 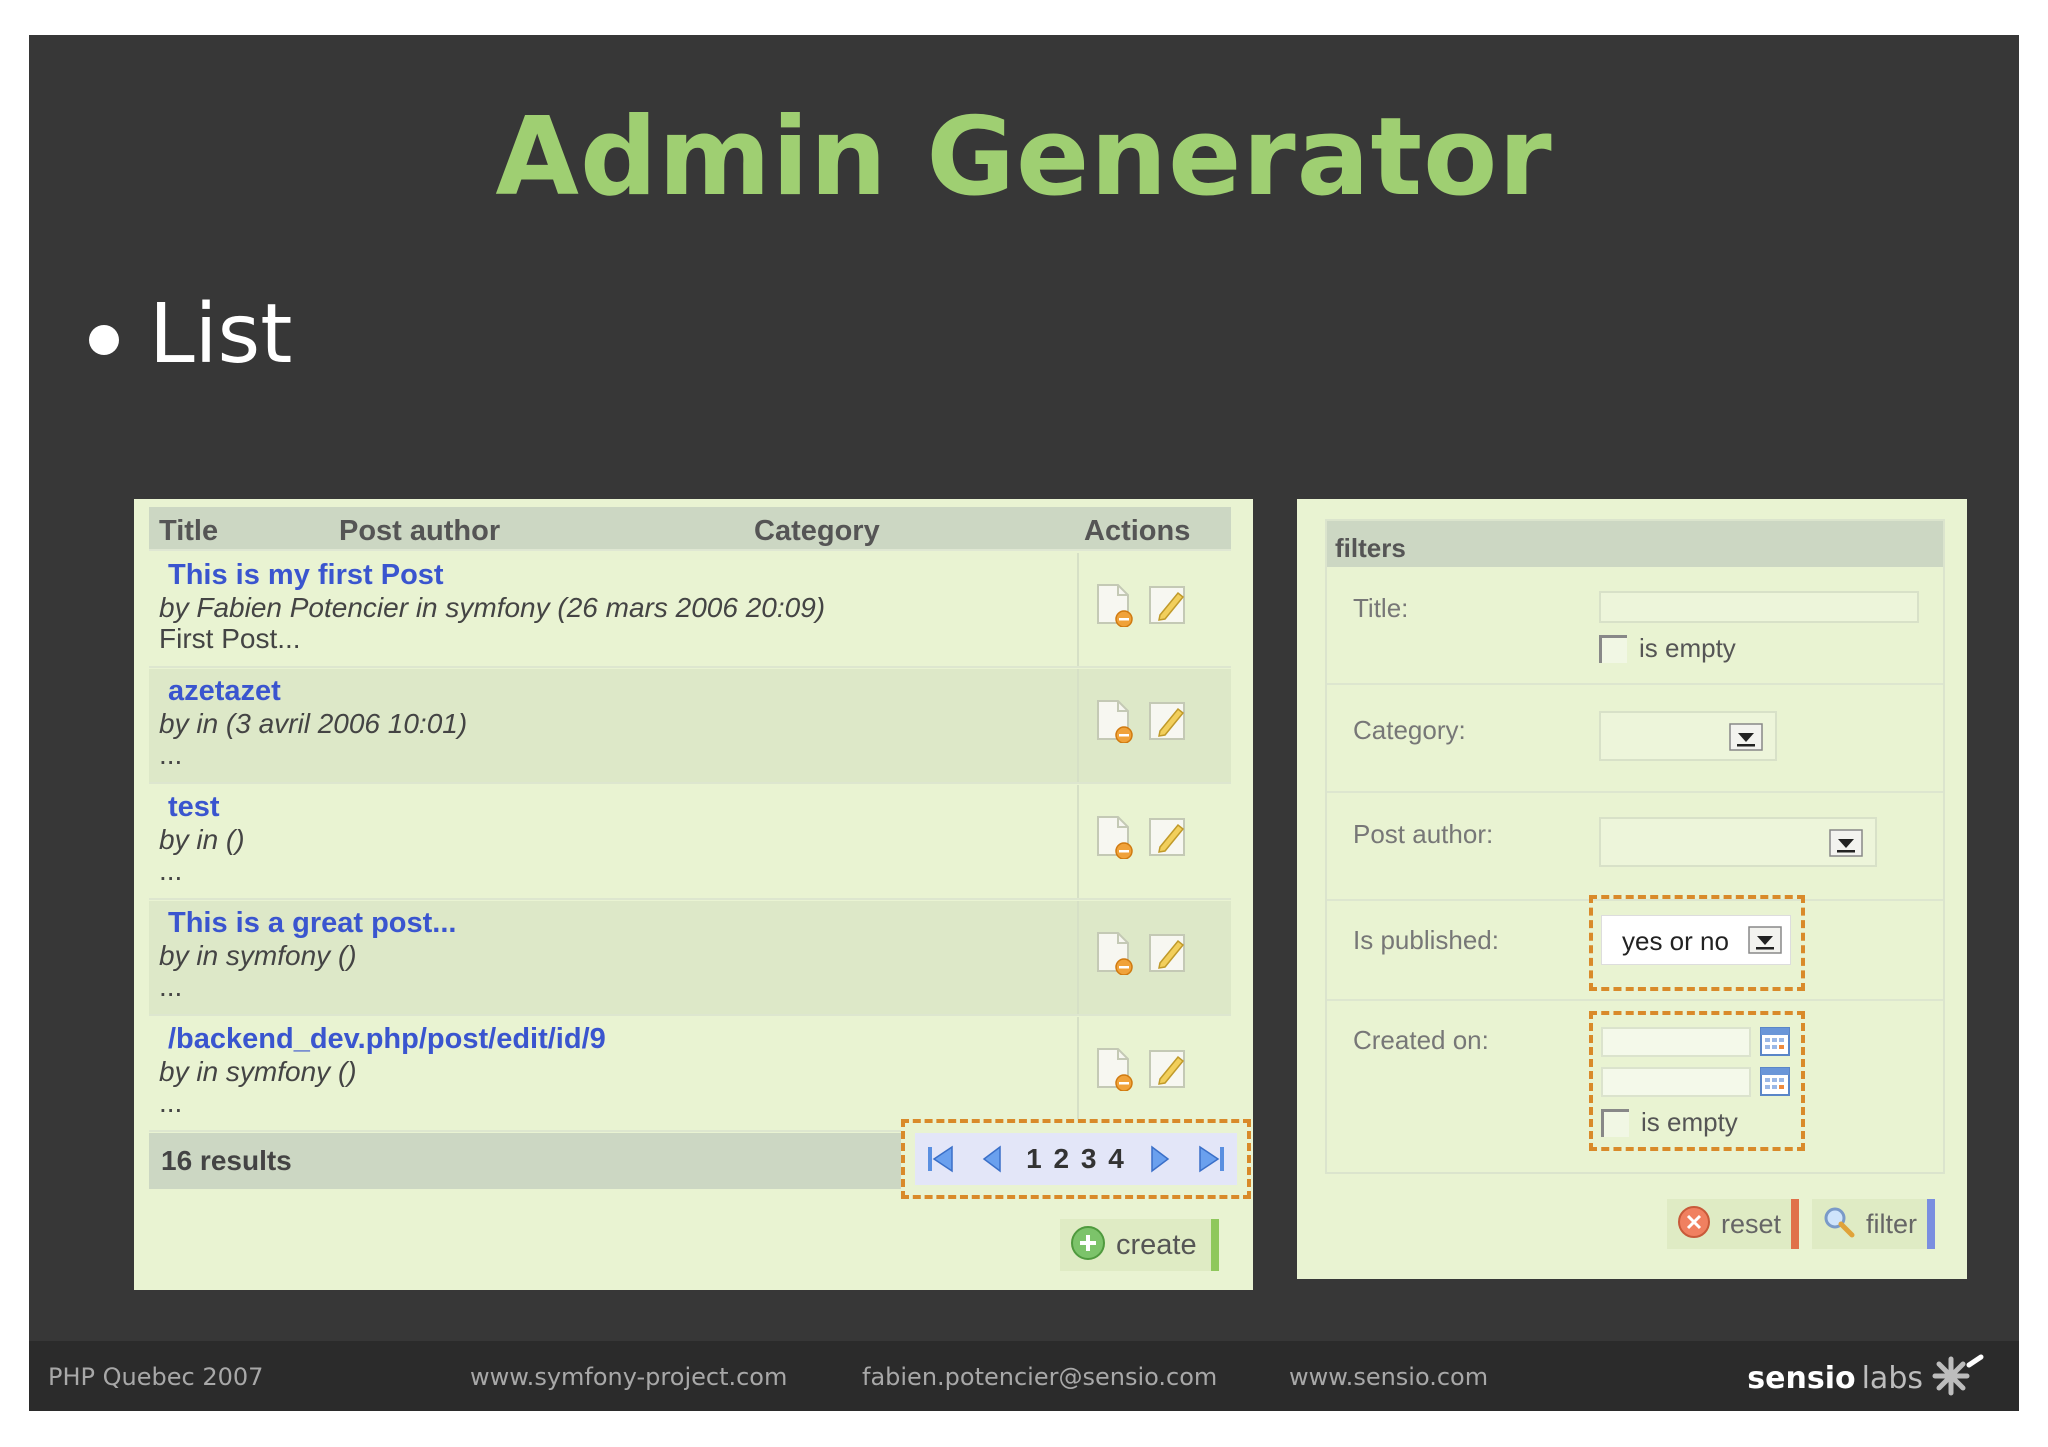 What do you see at coordinates (226, 500) in the screenshot?
I see `cropped-caption` at bounding box center [226, 500].